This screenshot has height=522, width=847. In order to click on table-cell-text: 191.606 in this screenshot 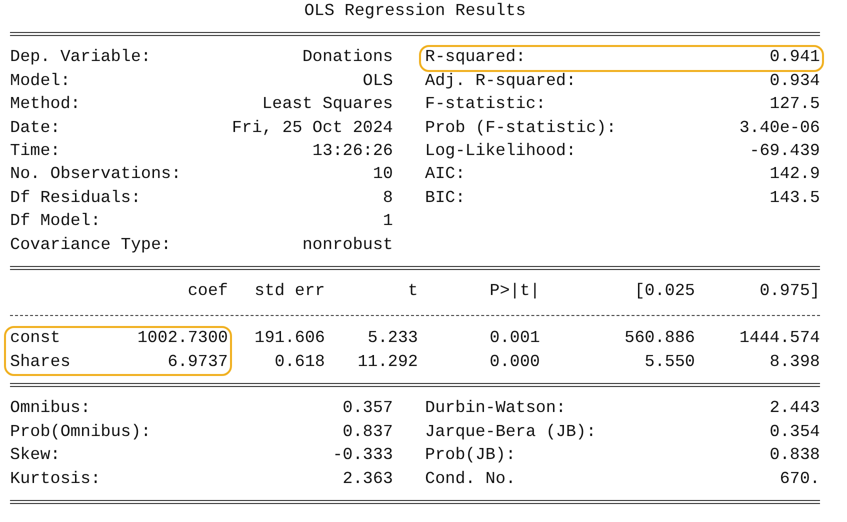, I will do `click(289, 339)`.